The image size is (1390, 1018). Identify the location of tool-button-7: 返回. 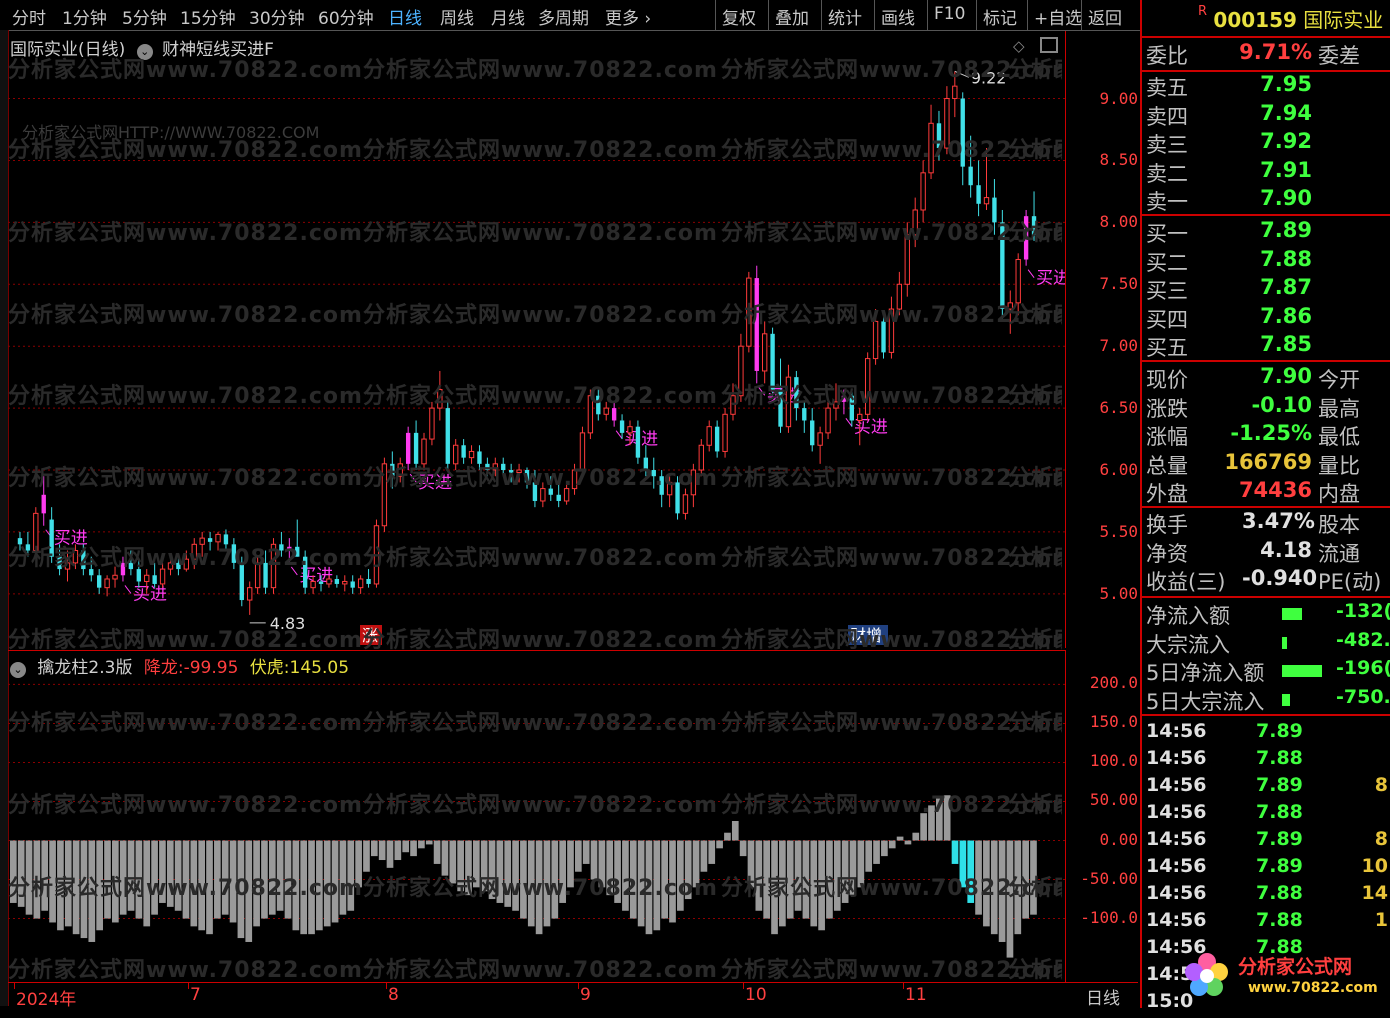
(1105, 16).